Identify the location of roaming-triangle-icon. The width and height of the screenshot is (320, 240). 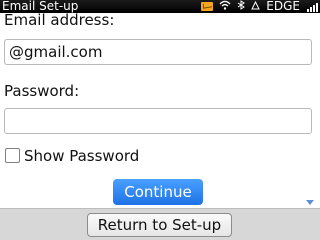
(256, 6).